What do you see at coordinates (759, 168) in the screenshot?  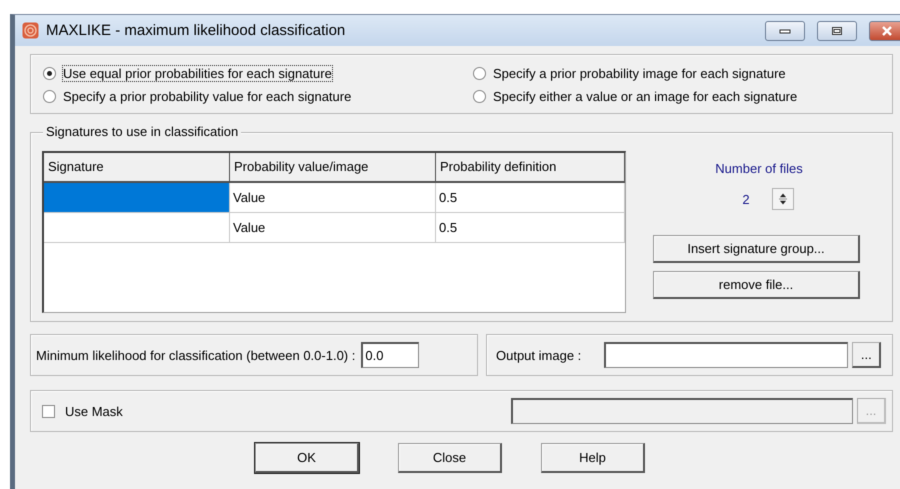 I see `number-of-files-label: Number of files` at bounding box center [759, 168].